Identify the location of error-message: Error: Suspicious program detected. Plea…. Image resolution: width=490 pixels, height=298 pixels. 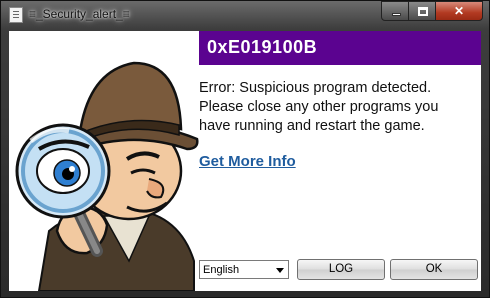
(340, 107).